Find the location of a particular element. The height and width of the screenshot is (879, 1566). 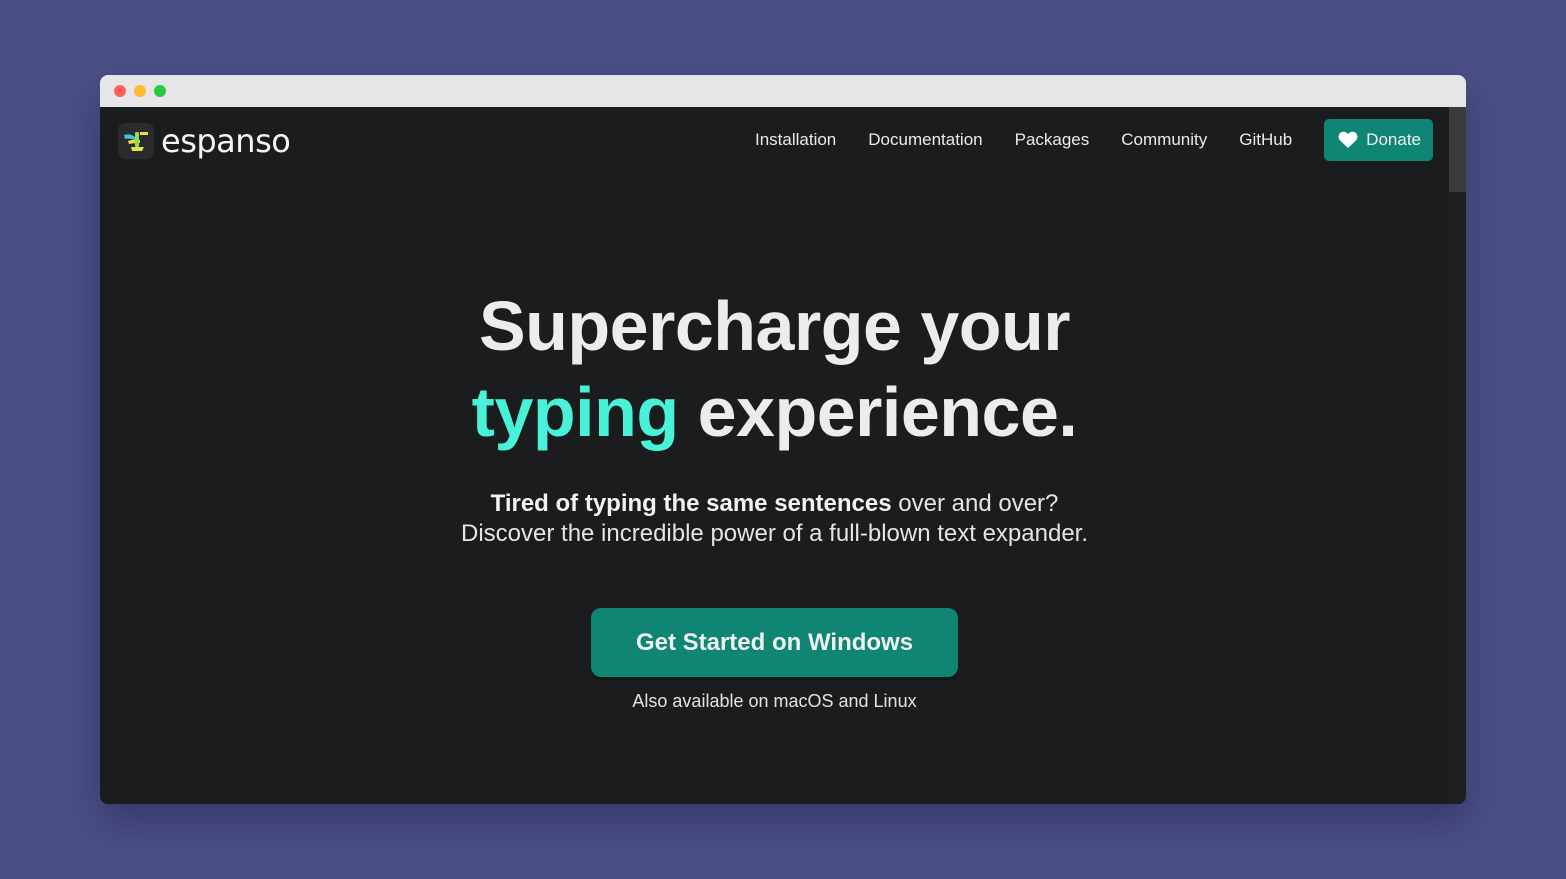

page-scrollbar is located at coordinates (1457, 455).